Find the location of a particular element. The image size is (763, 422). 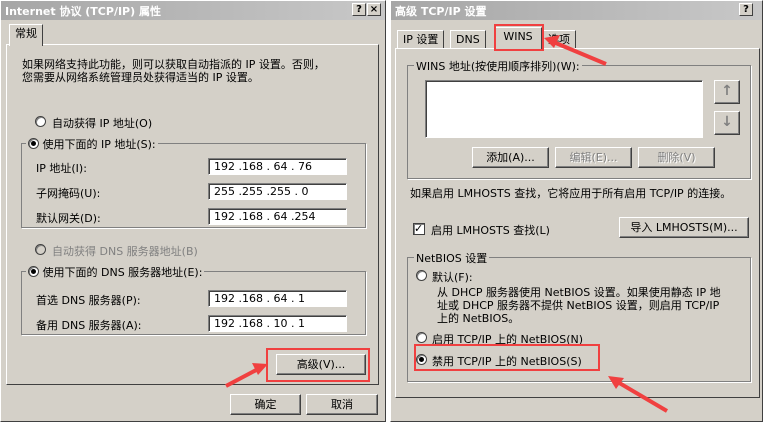

arrow-to-disable-netbios-icon is located at coordinates (638, 394).